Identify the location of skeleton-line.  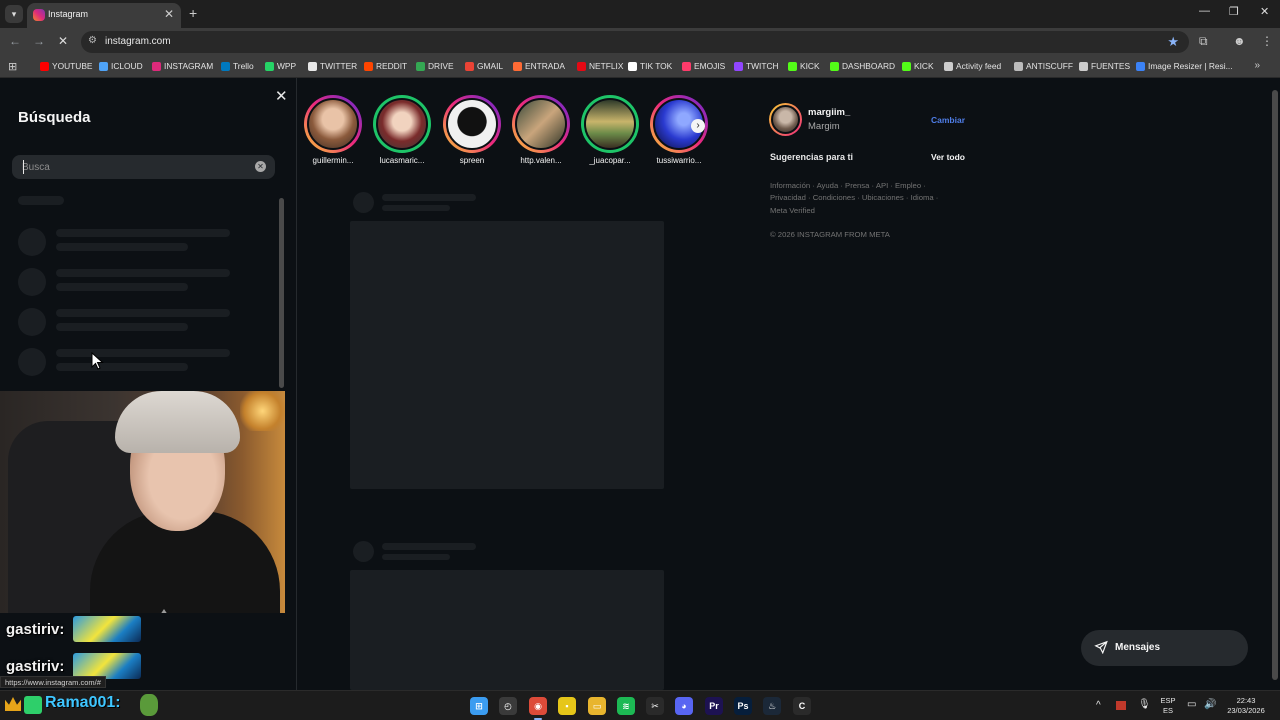
(143, 313).